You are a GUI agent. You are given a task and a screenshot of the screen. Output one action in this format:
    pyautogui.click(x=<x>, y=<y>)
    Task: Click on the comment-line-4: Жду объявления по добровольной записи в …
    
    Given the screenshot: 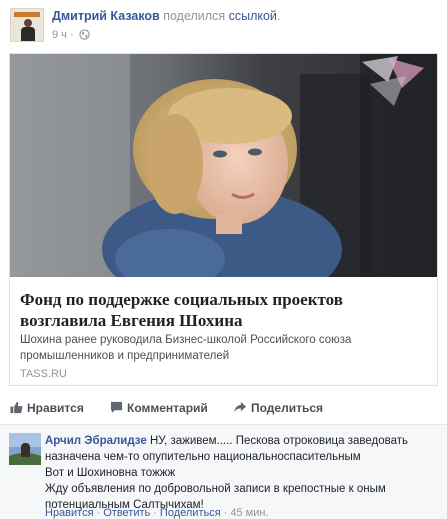 What is the action you would take?
    pyautogui.click(x=215, y=489)
    